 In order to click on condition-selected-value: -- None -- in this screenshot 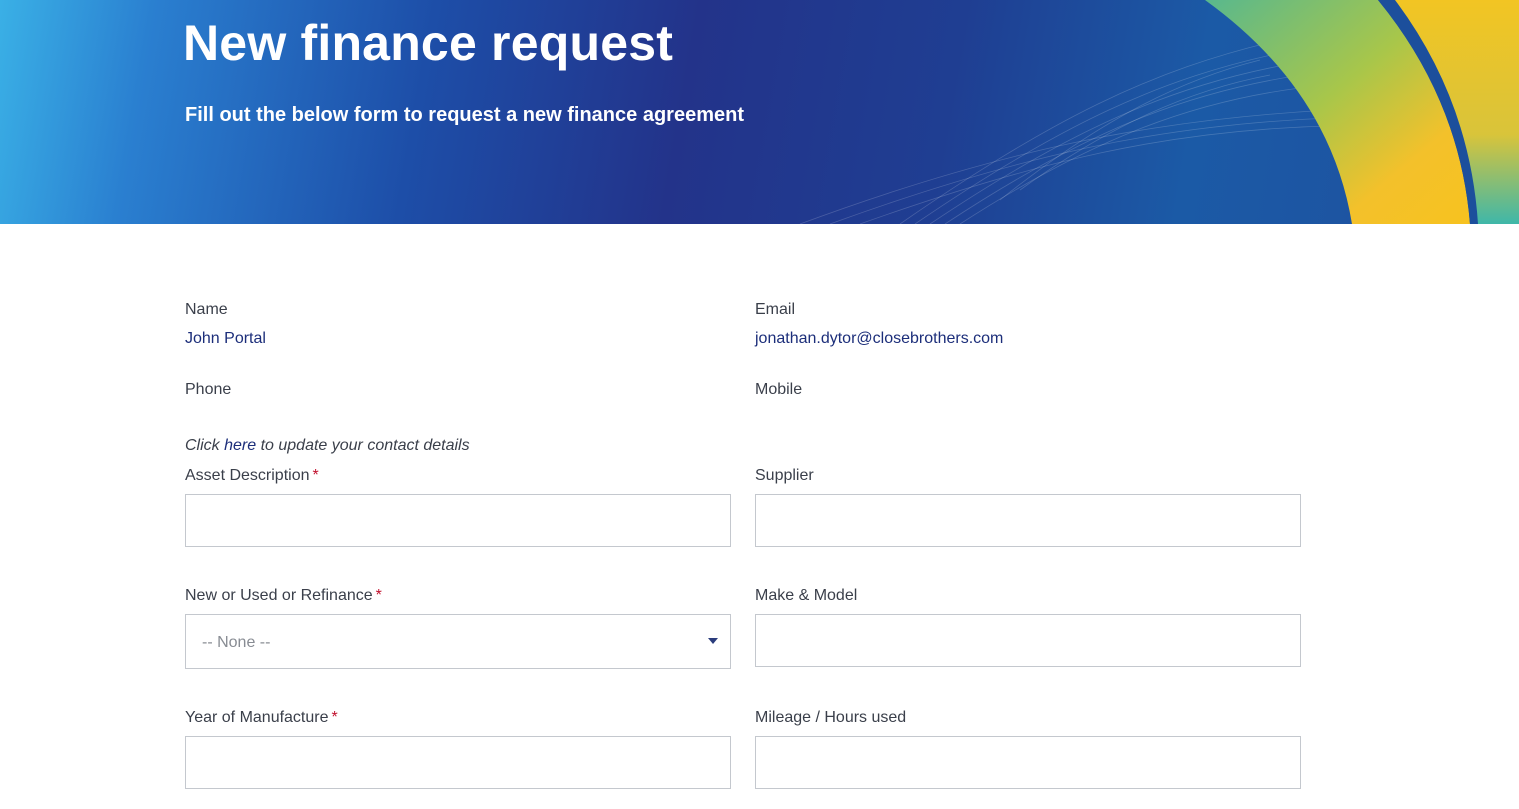, I will do `click(236, 642)`.